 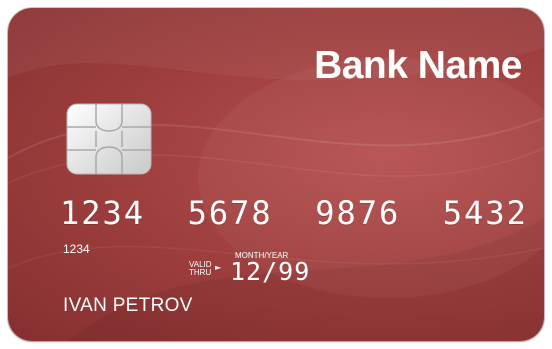 I want to click on cardholder-name: IVAN PETROV, so click(x=128, y=305).